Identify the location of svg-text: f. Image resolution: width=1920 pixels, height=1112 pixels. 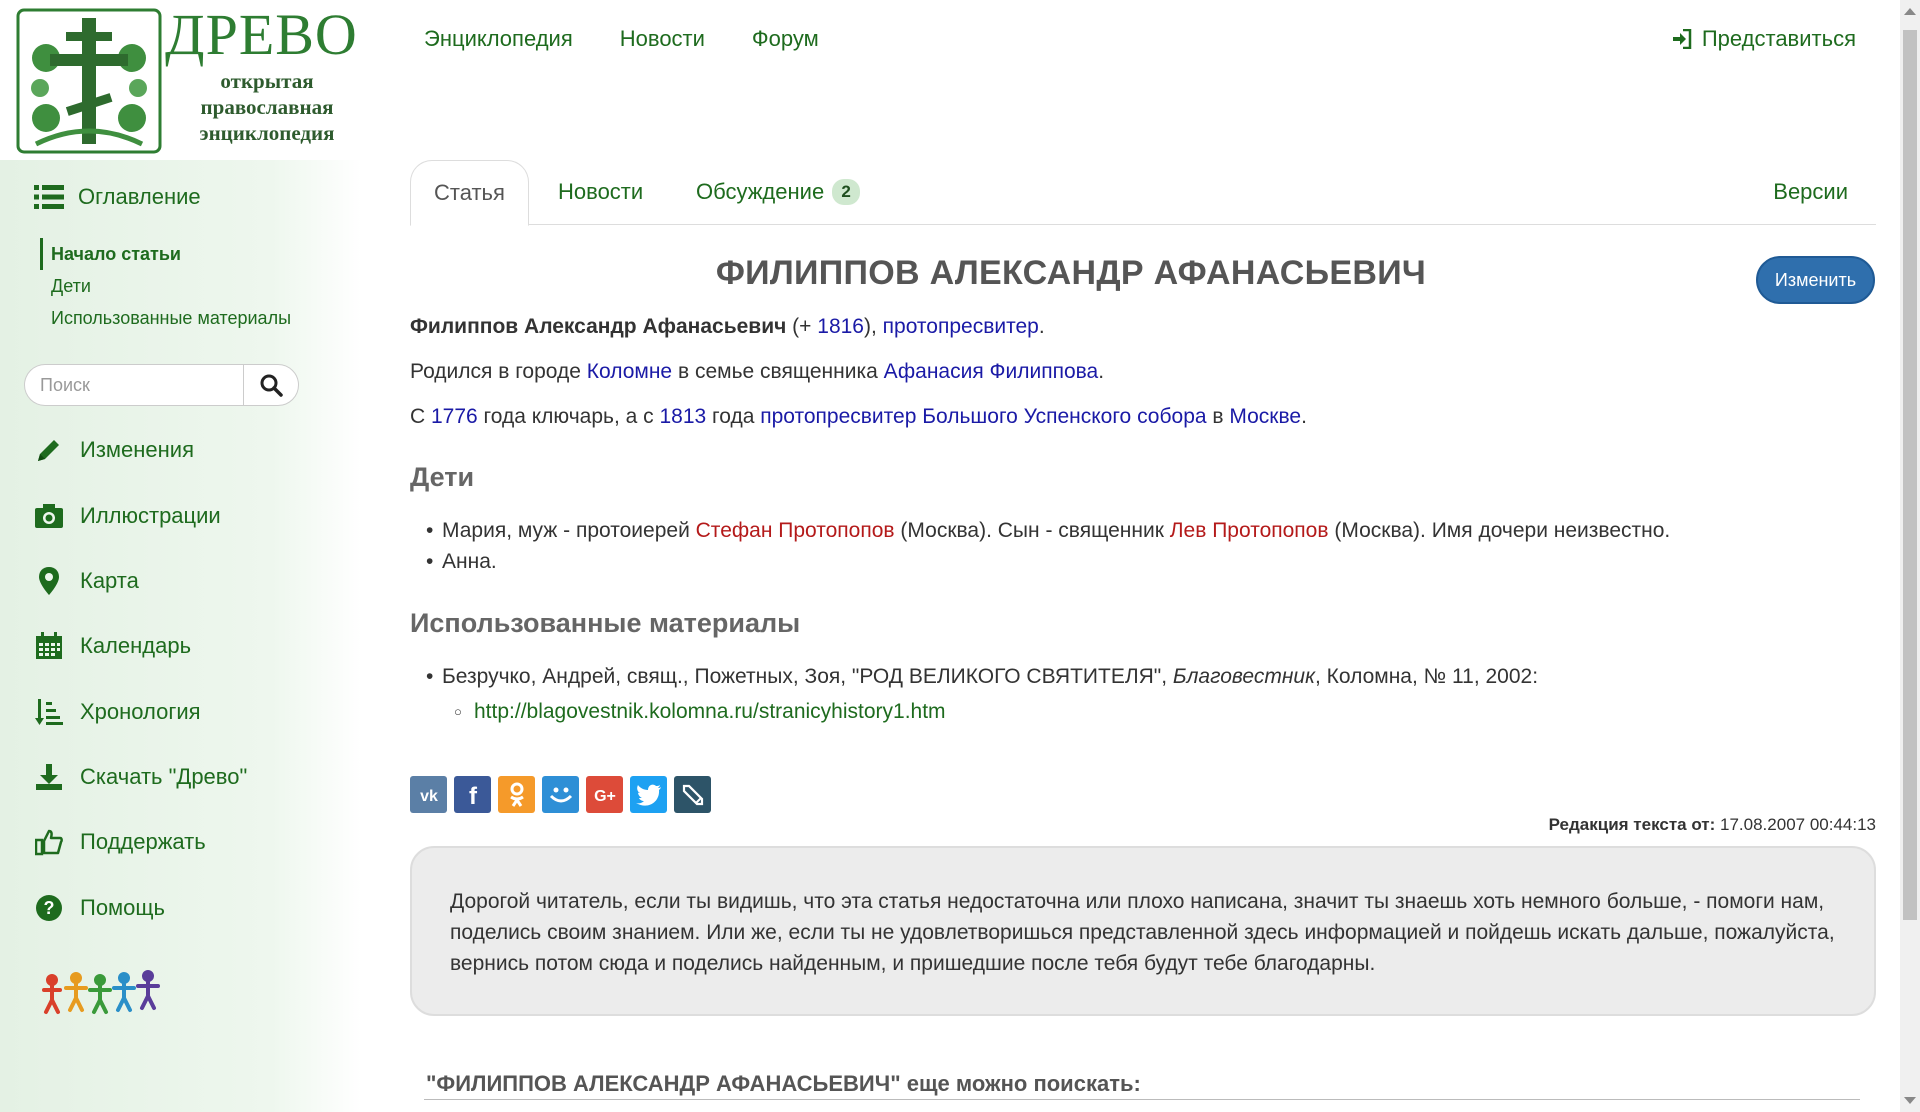
(473, 795).